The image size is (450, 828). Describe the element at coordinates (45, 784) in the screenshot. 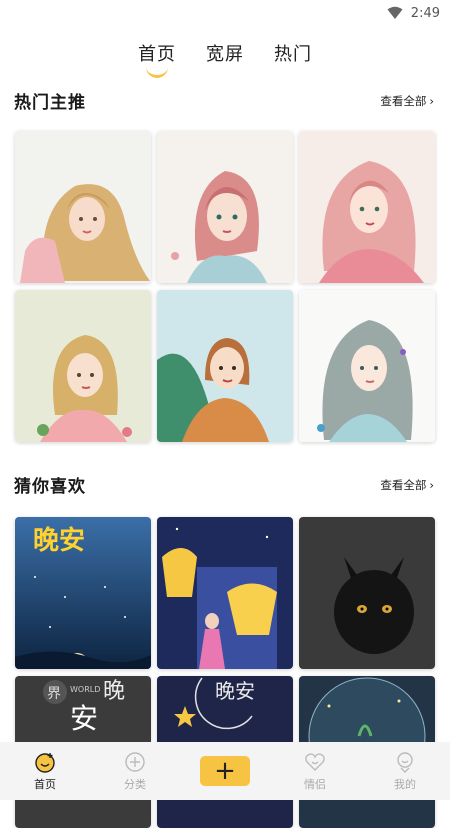

I see `nav-home-label: 首页` at that location.